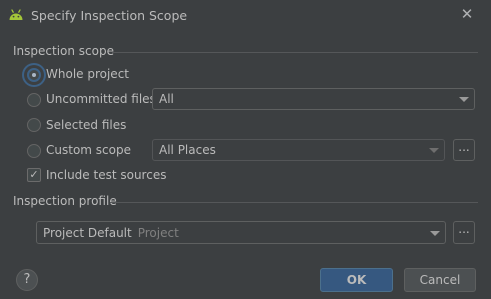 This screenshot has height=299, width=491. I want to click on radio-label-custom-scope: Custom scope, so click(88, 150).